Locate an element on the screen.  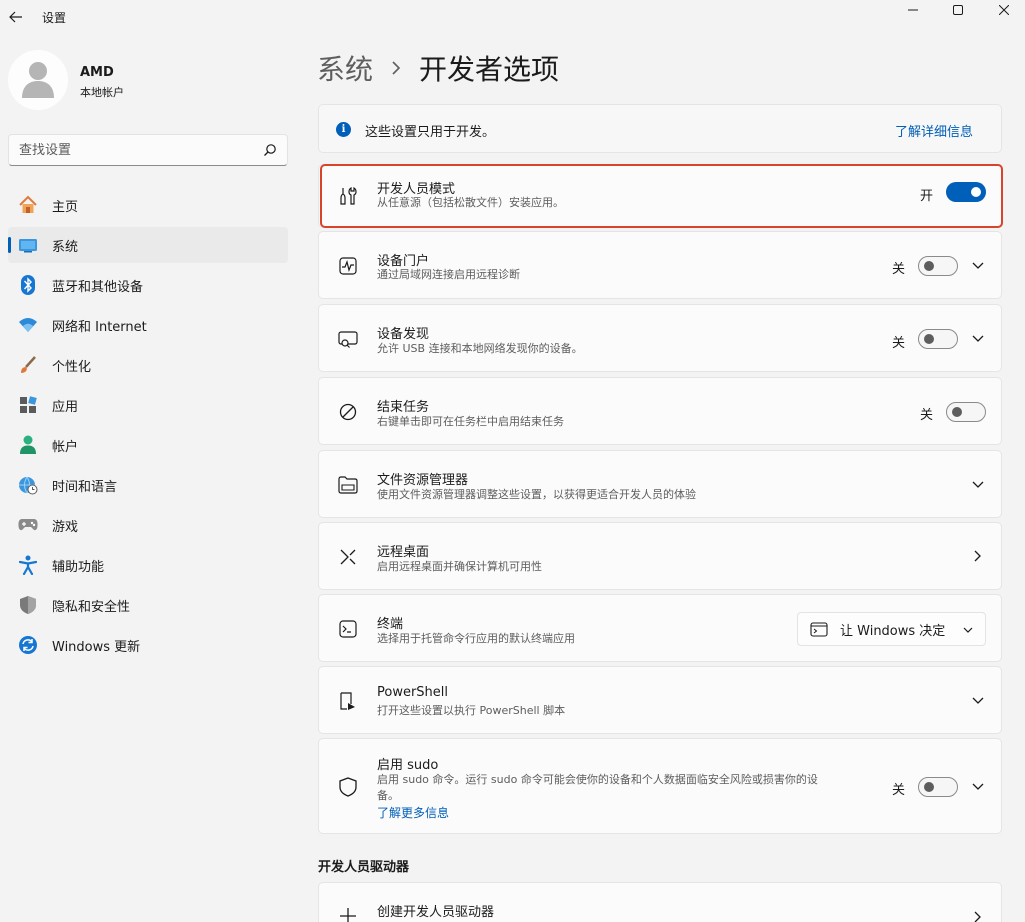
brush-icon is located at coordinates (28, 365).